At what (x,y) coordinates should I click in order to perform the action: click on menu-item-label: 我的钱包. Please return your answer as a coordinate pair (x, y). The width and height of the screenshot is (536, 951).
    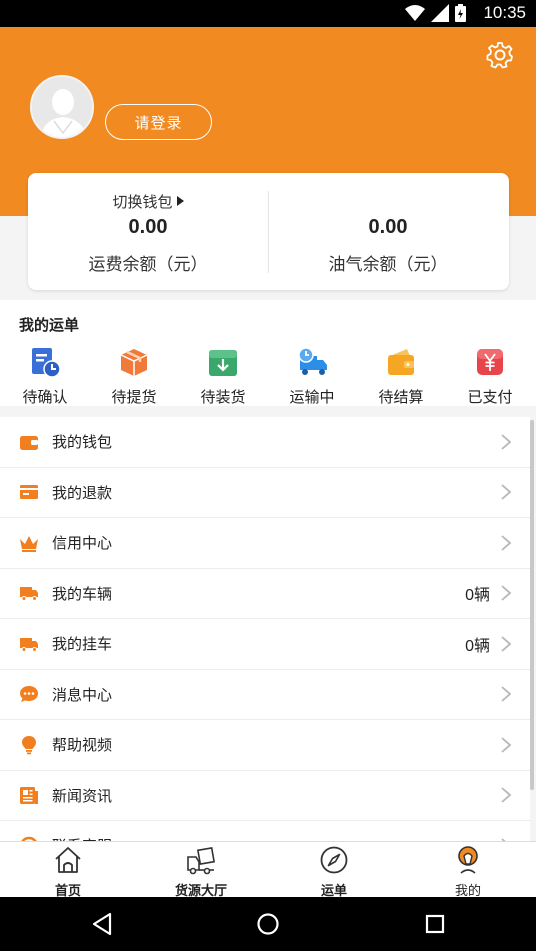
    Looking at the image, I should click on (82, 442).